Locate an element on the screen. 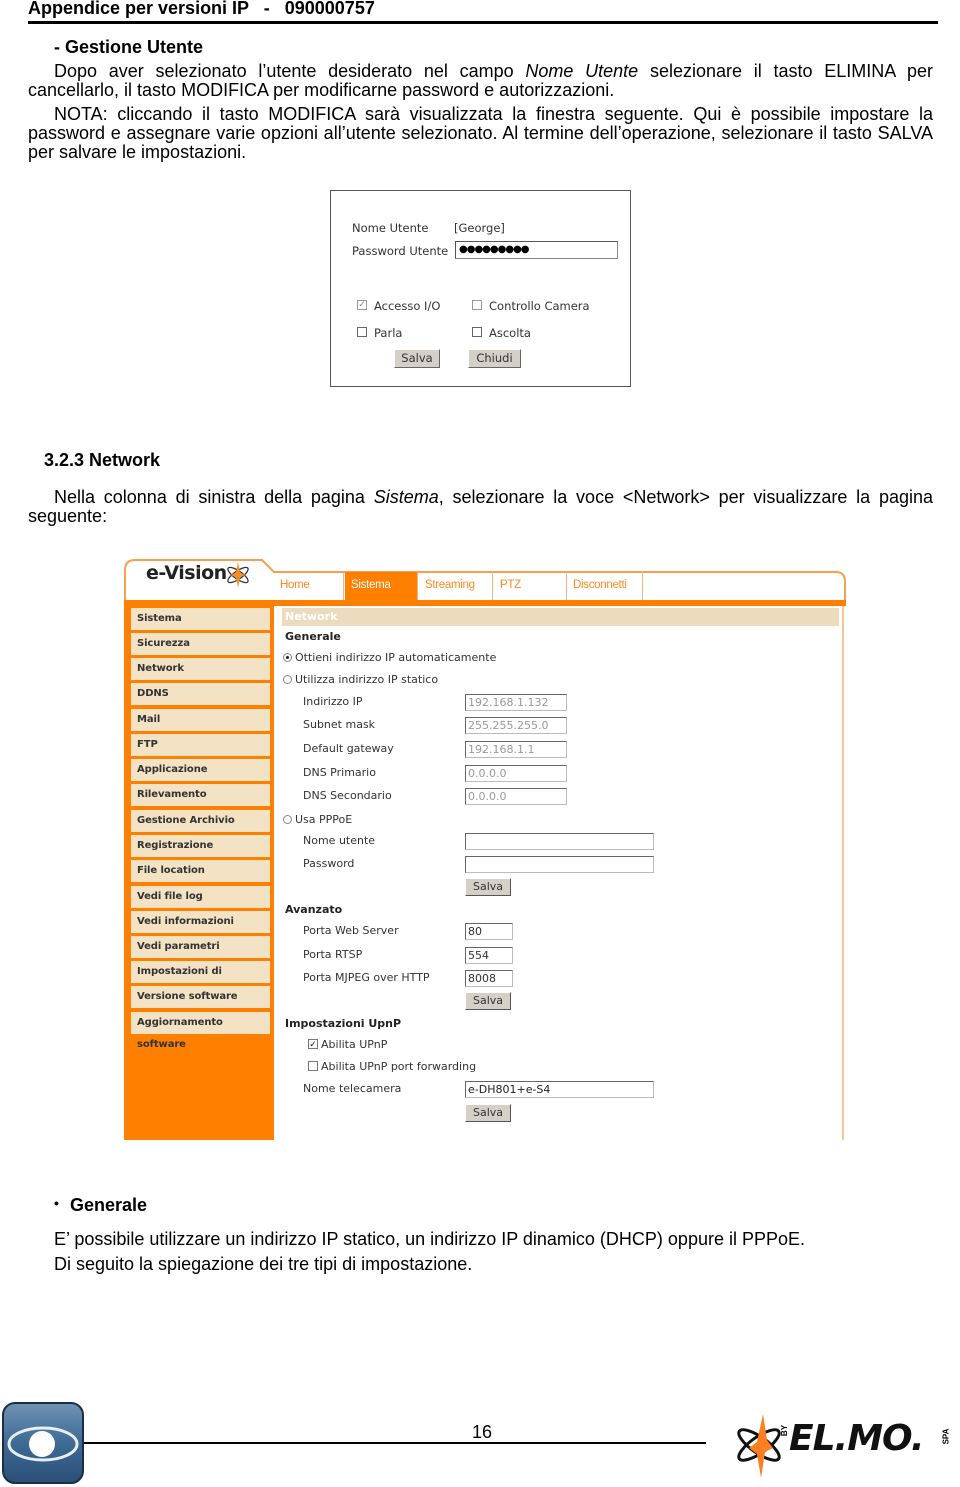 This screenshot has width=960, height=1487. checkbox-controllo-camera is located at coordinates (477, 305).